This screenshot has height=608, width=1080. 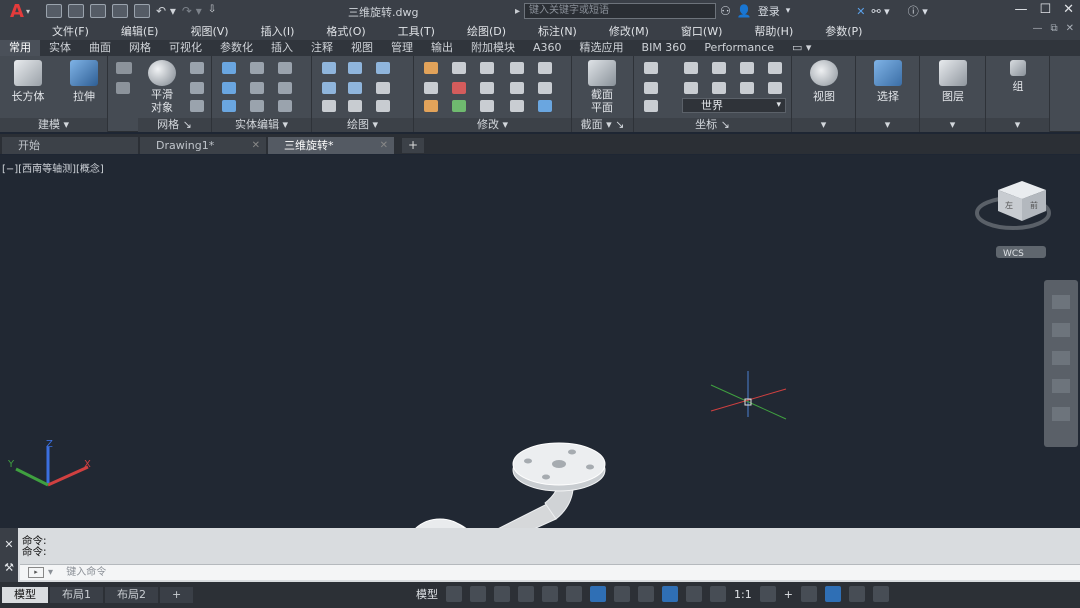 What do you see at coordinates (505, 485) in the screenshot?
I see `flange-pipe-model` at bounding box center [505, 485].